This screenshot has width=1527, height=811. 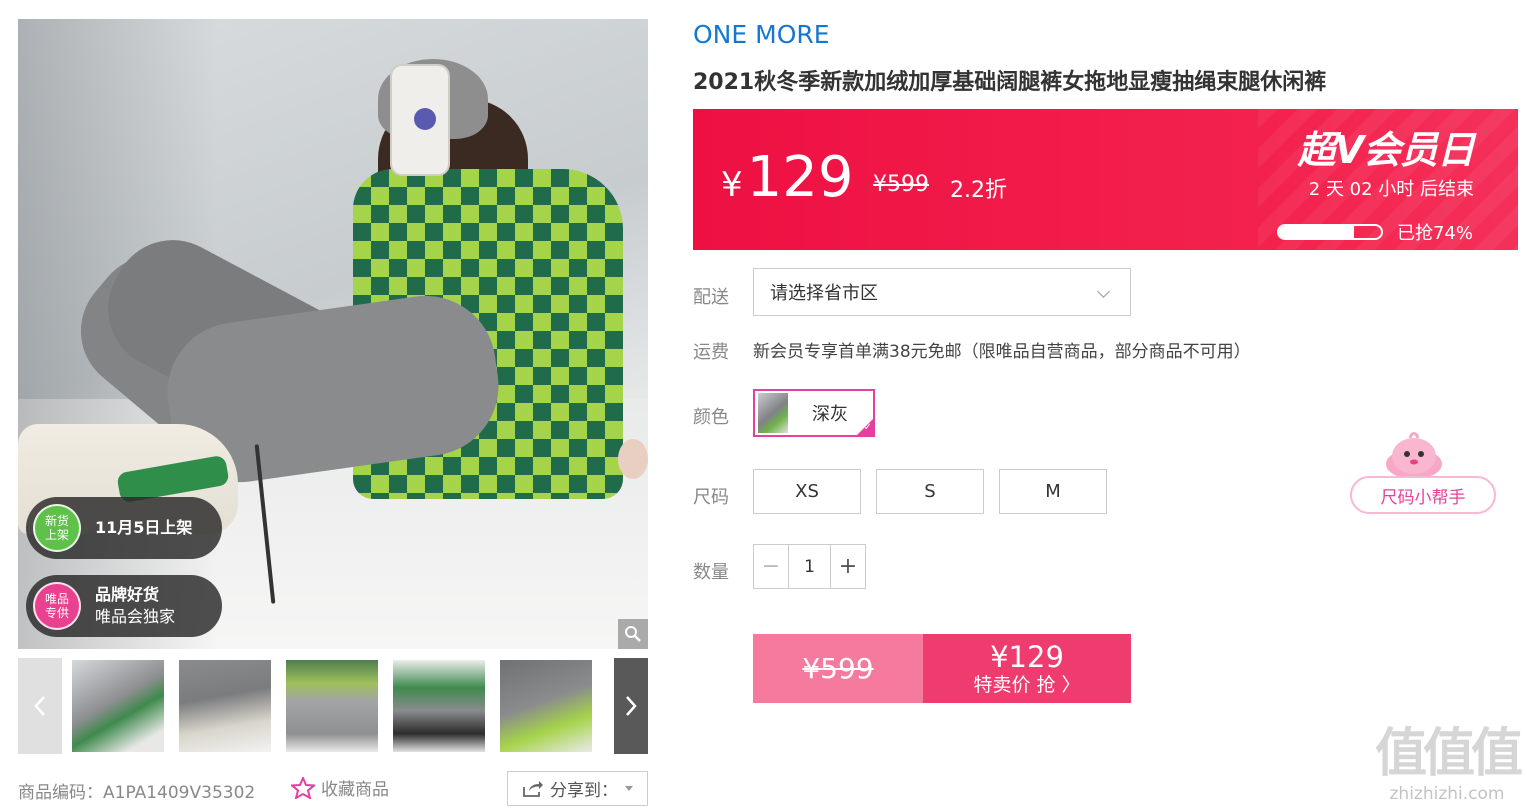 What do you see at coordinates (1103, 291) in the screenshot?
I see `chevron-down-icon` at bounding box center [1103, 291].